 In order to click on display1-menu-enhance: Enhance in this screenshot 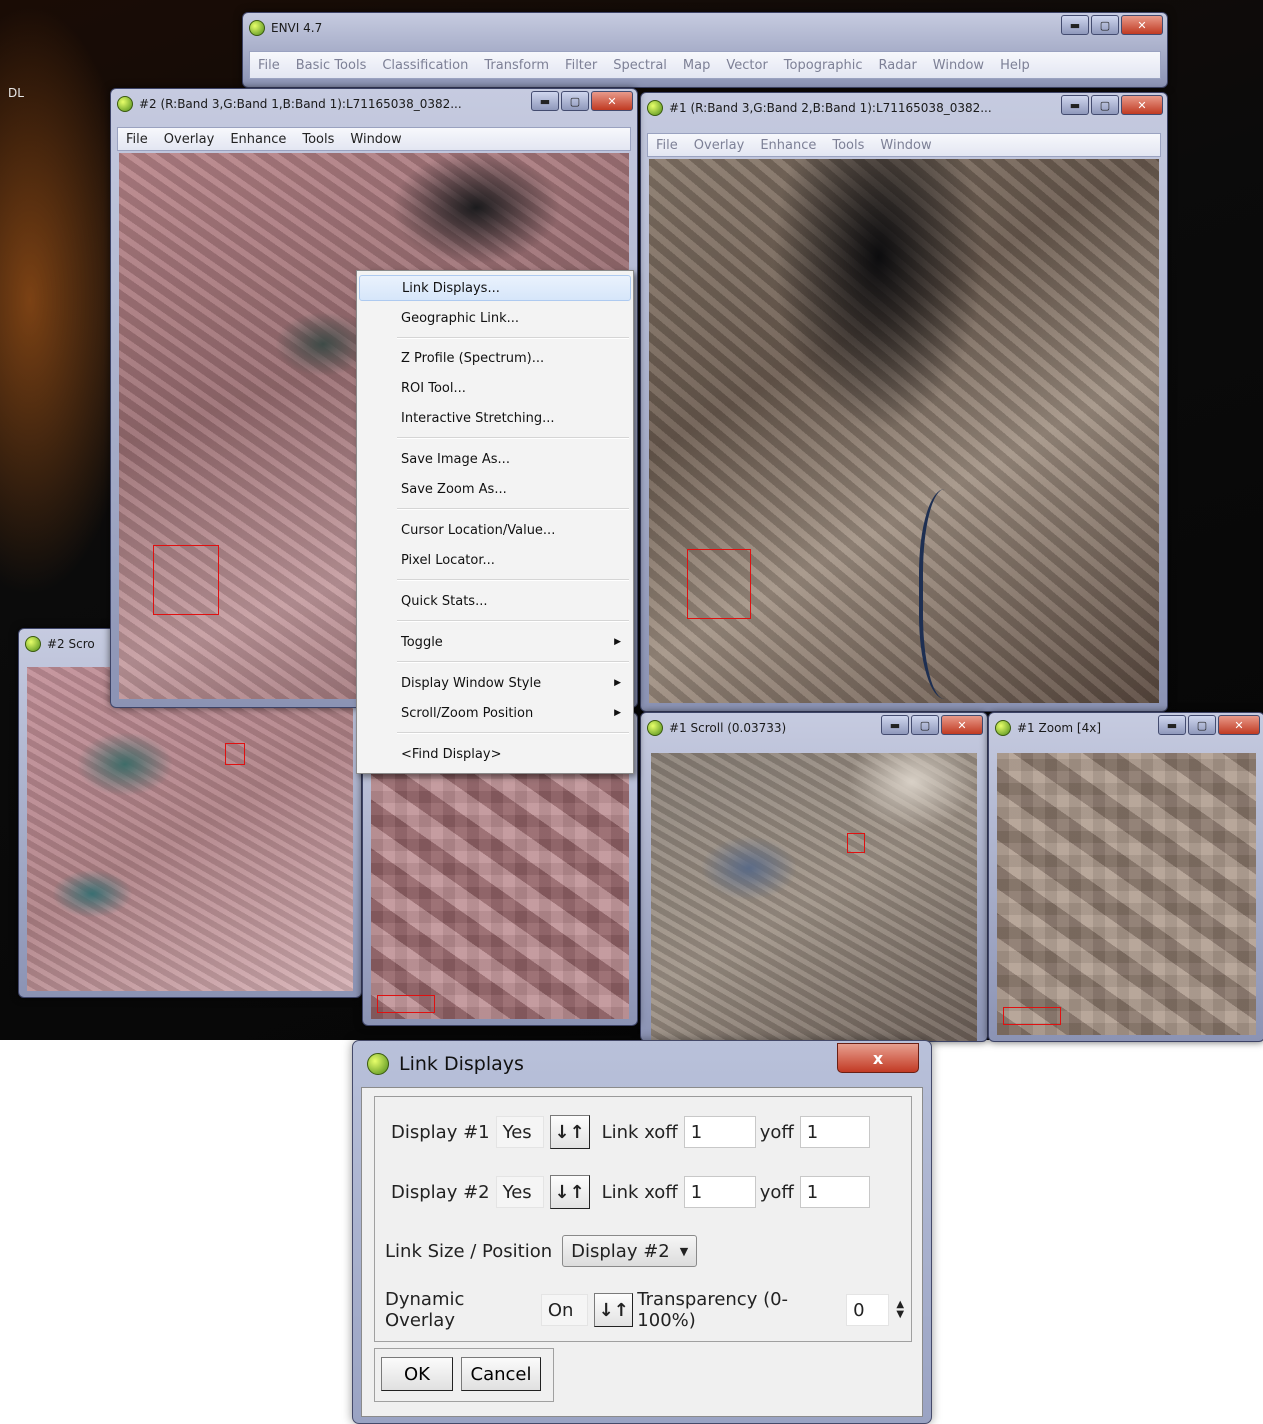, I will do `click(788, 145)`.